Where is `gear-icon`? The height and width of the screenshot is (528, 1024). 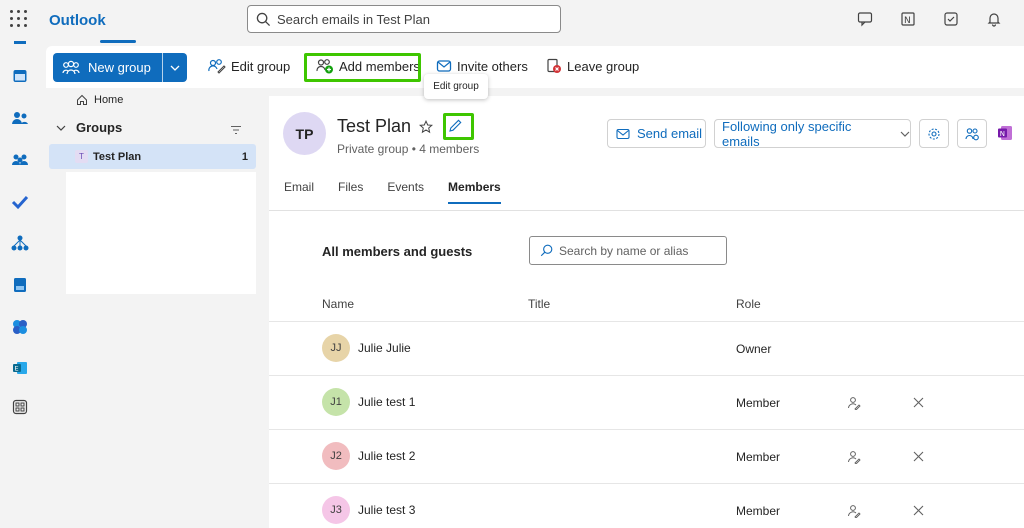
gear-icon is located at coordinates (934, 133).